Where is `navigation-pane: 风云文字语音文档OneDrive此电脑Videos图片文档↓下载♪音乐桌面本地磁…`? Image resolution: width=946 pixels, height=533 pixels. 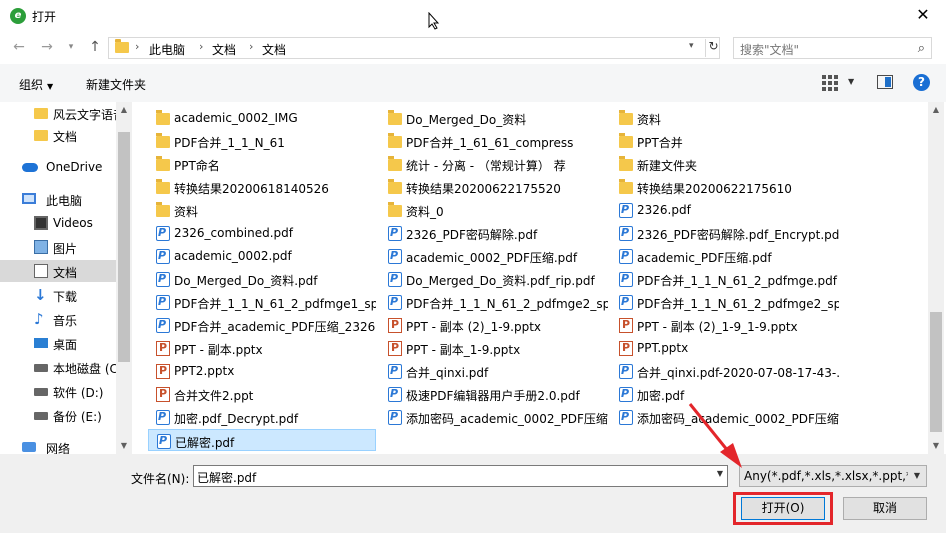 navigation-pane: 风云文字语音文档OneDrive此电脑Videos图片文档↓下载♪音乐桌面本地磁… is located at coordinates (66, 278).